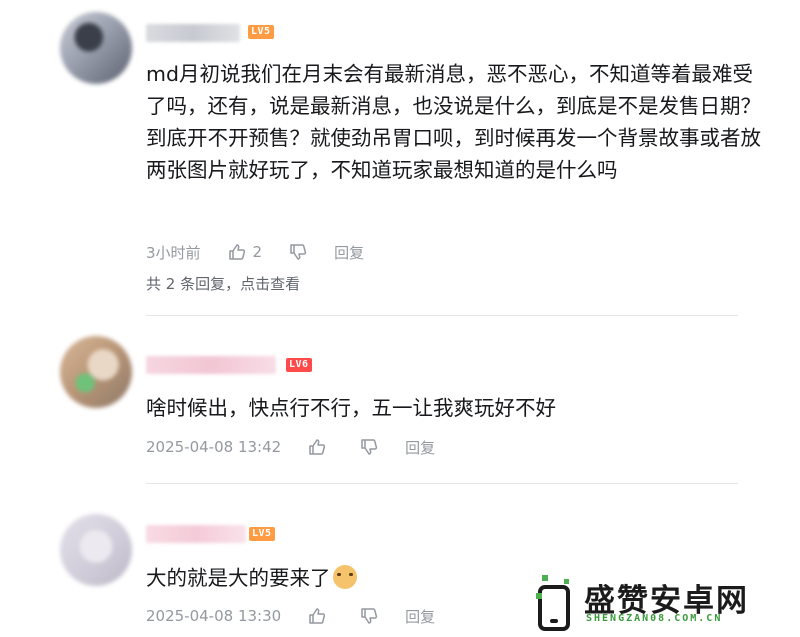 The width and height of the screenshot is (800, 637). What do you see at coordinates (351, 408) in the screenshot?
I see `comment-text: 啥时候出，快点行不行，五一让我爽玩好不好` at bounding box center [351, 408].